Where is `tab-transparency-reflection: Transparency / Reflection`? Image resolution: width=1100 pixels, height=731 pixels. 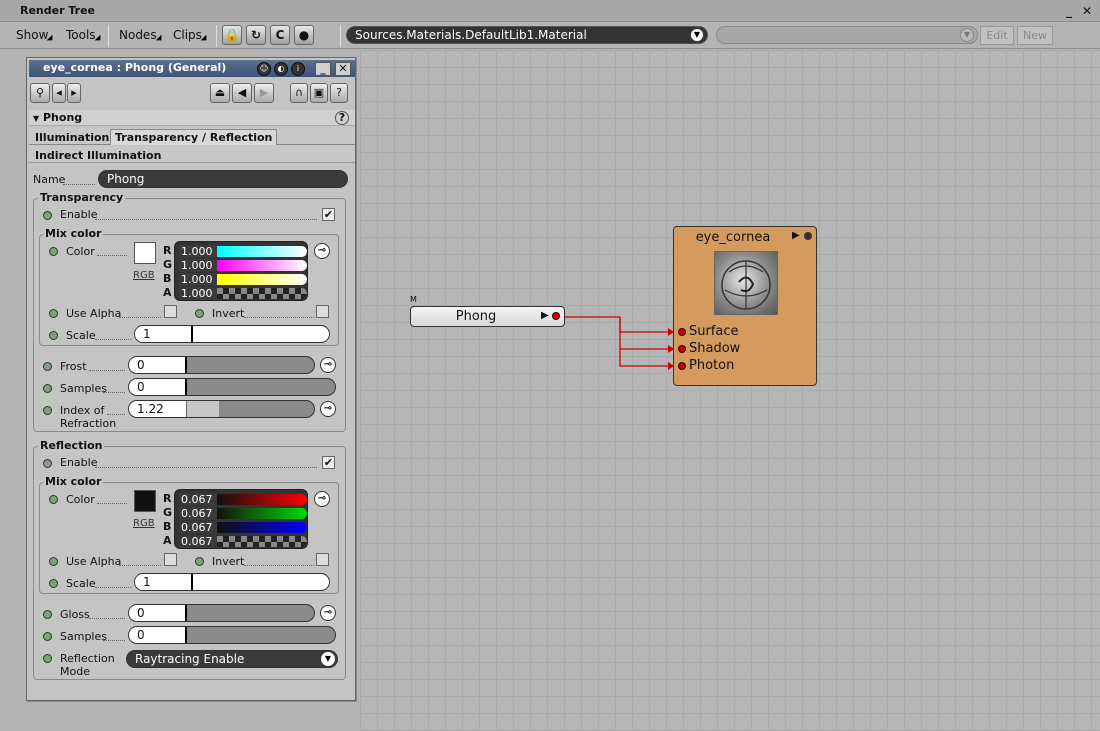 tab-transparency-reflection: Transparency / Reflection is located at coordinates (194, 137).